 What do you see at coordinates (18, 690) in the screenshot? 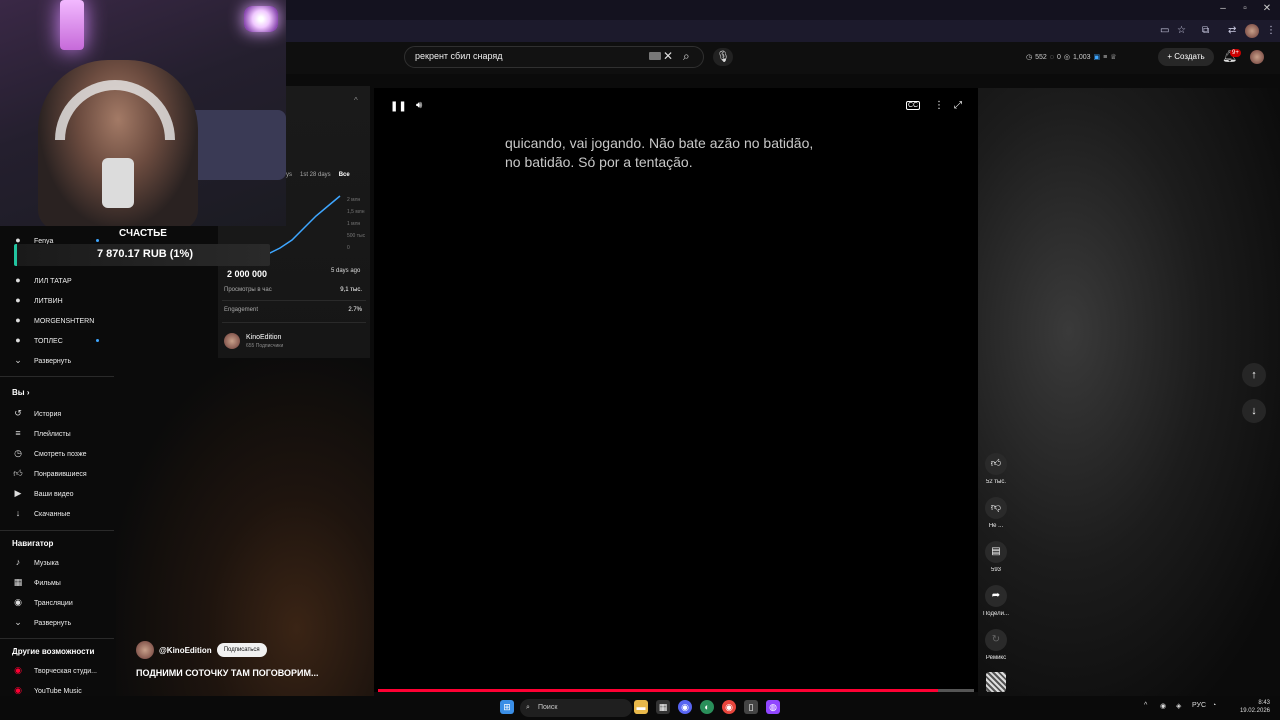
I see `youtube-music-icon: ◉` at bounding box center [18, 690].